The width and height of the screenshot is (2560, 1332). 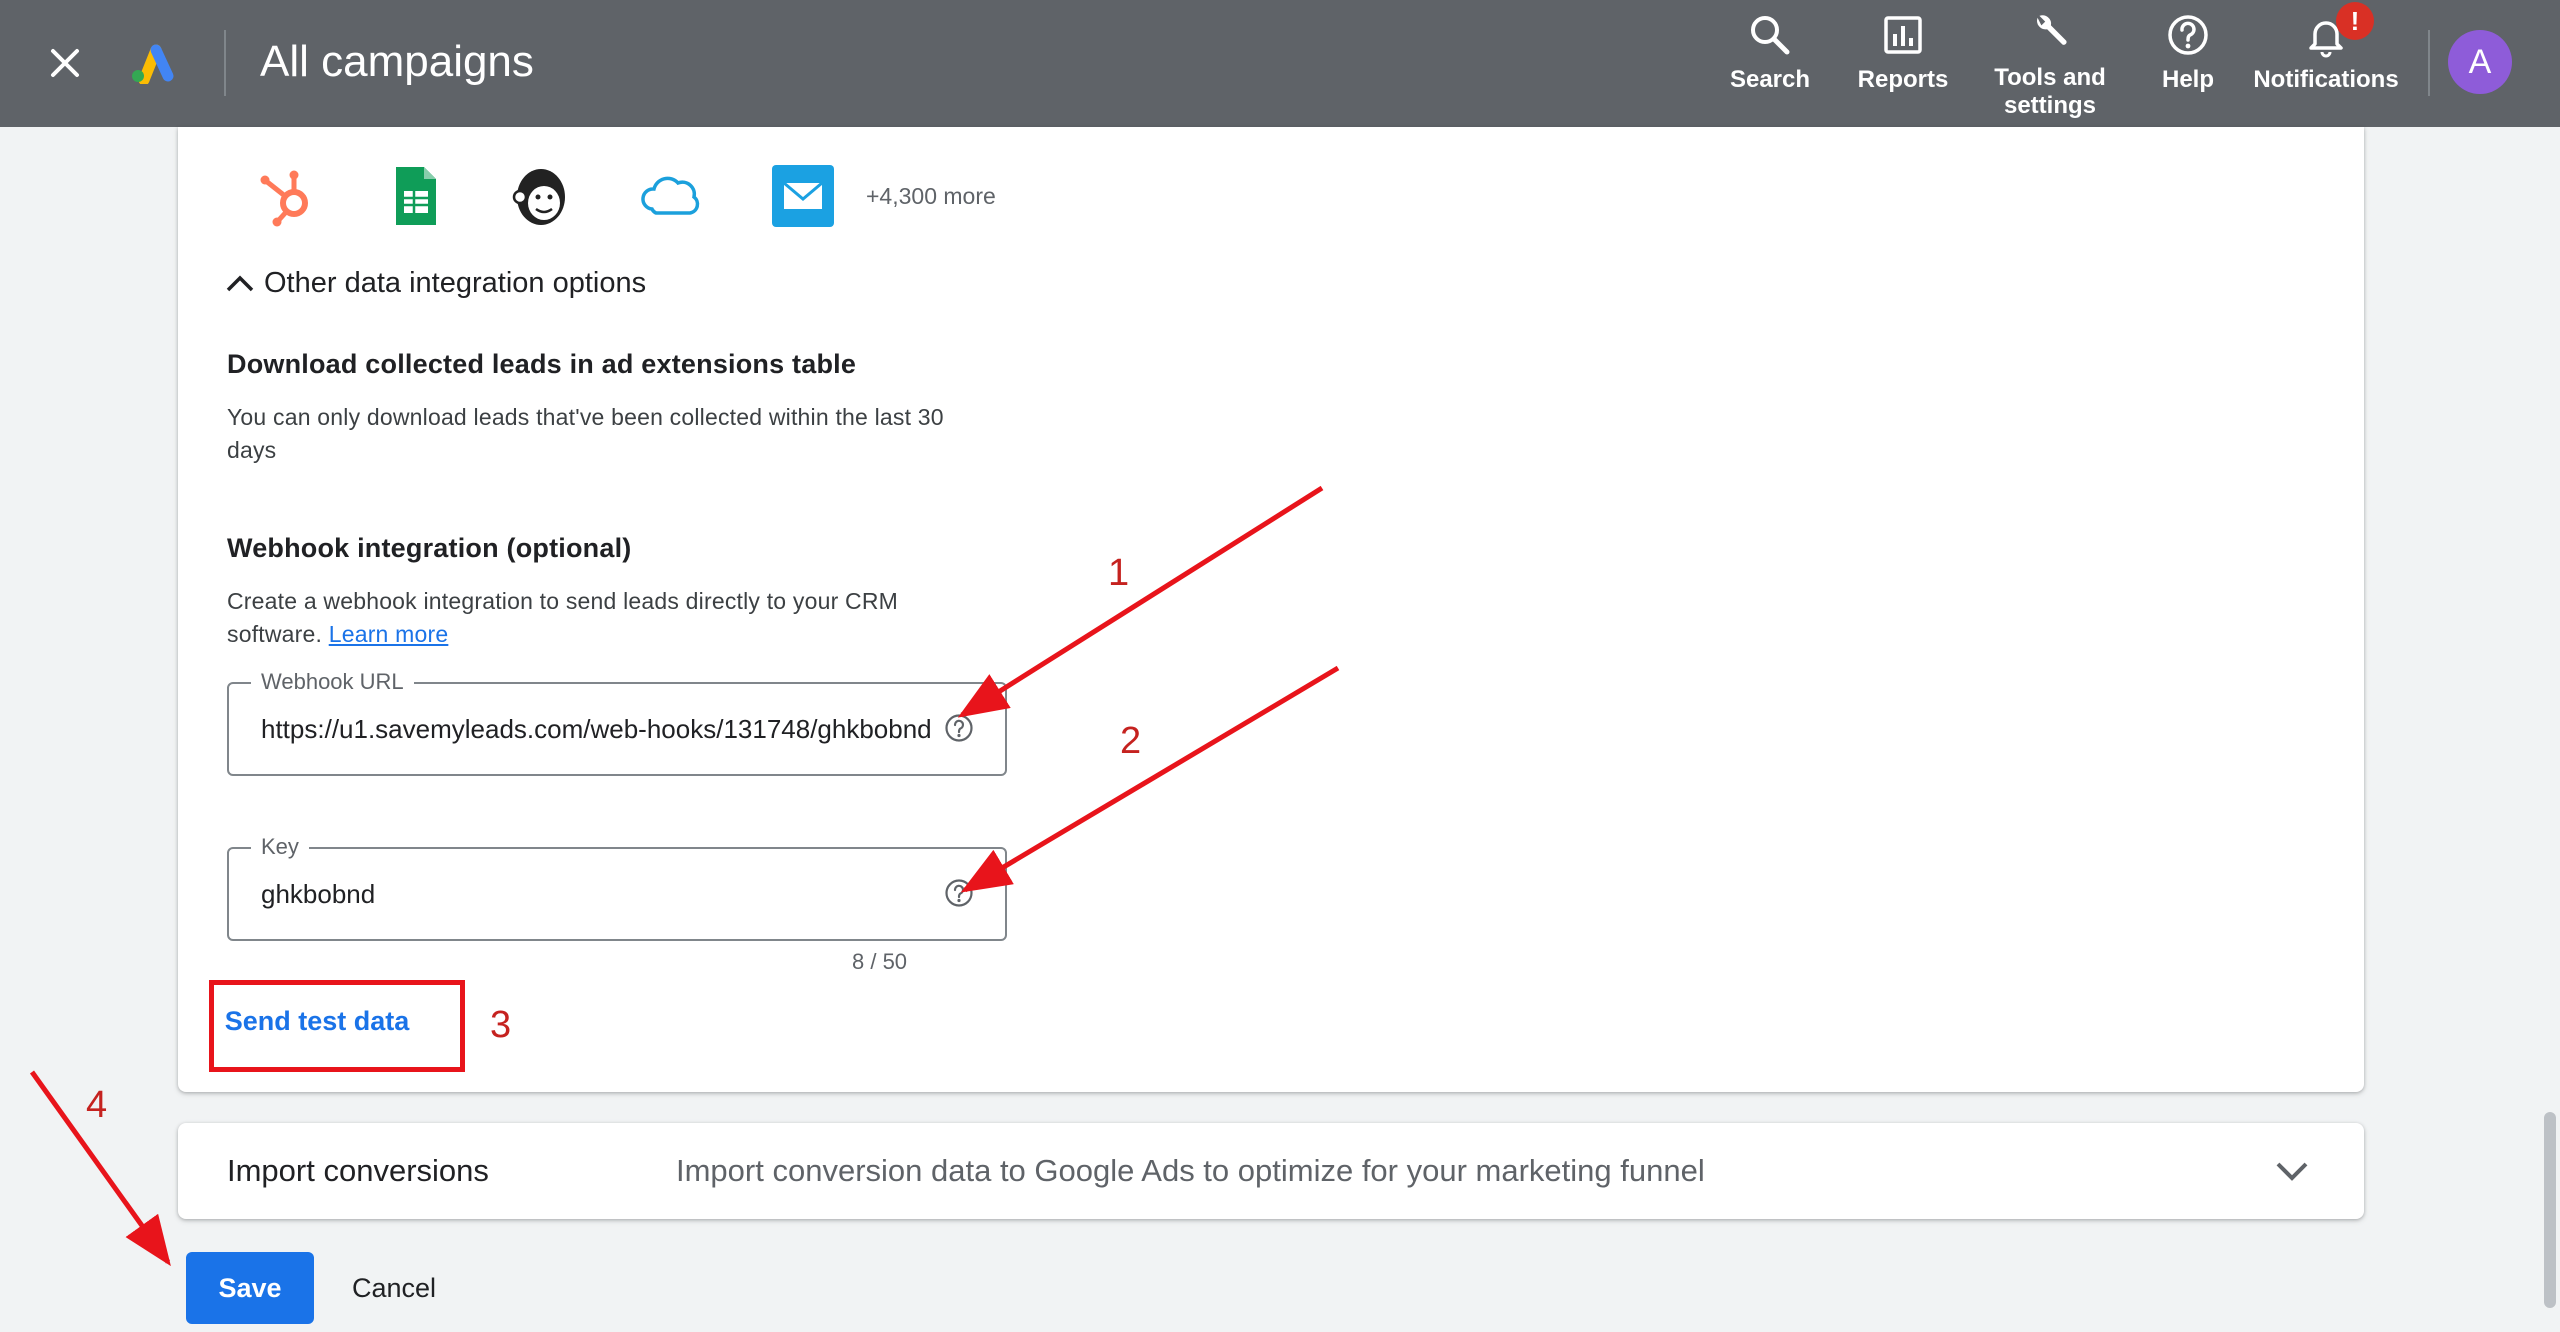 I want to click on key-input, so click(x=601, y=894).